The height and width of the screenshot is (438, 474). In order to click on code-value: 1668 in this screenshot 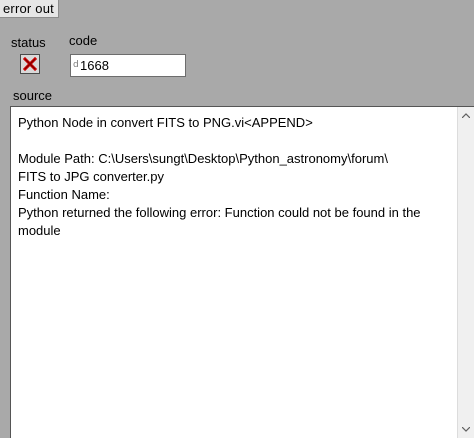, I will do `click(94, 65)`.